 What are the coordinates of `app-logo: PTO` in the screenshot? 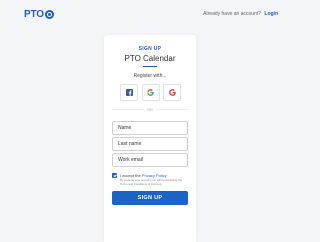 It's located at (39, 14).